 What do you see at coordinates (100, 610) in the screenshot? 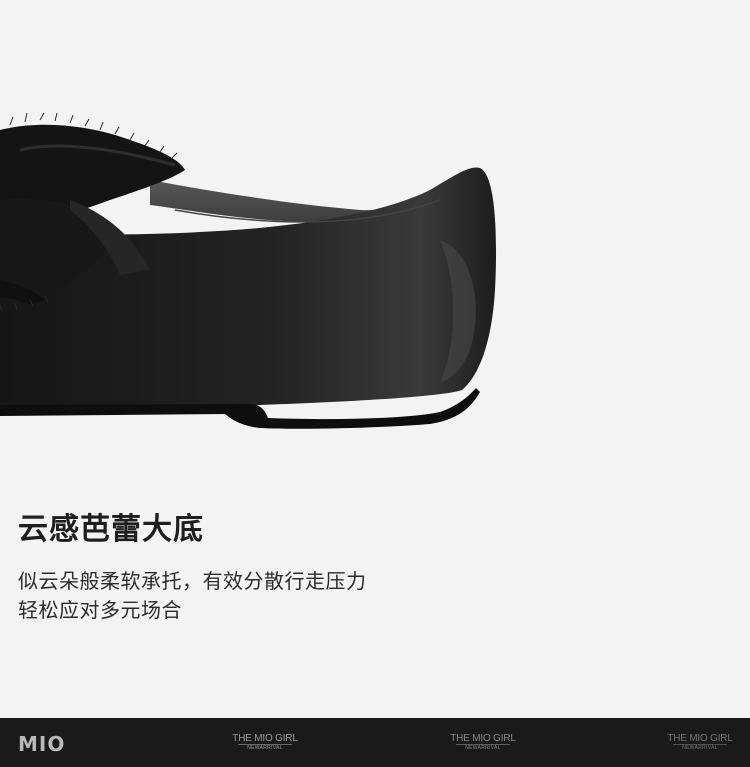
I see `feature-description-line-2: 轻松应对多元场合` at bounding box center [100, 610].